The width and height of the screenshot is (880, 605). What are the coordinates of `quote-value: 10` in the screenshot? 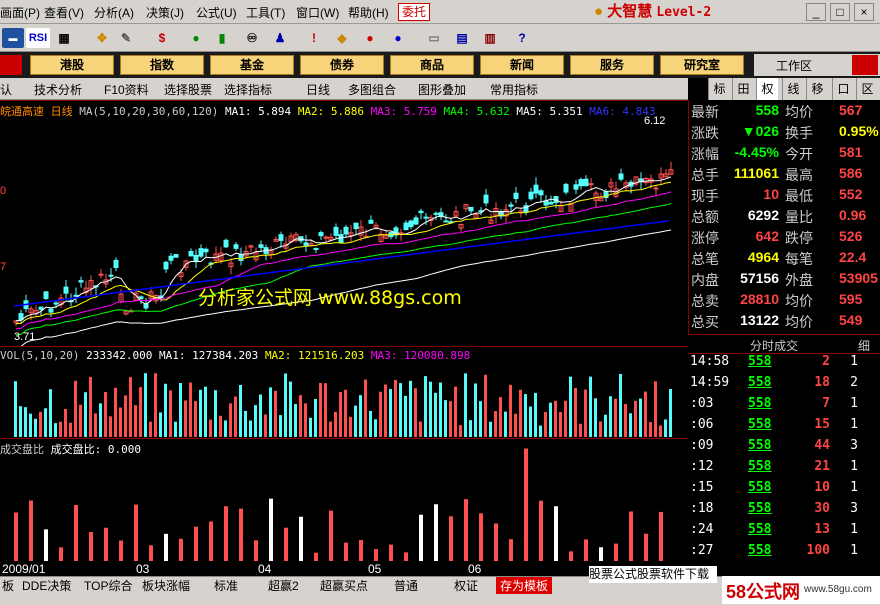 It's located at (771, 194).